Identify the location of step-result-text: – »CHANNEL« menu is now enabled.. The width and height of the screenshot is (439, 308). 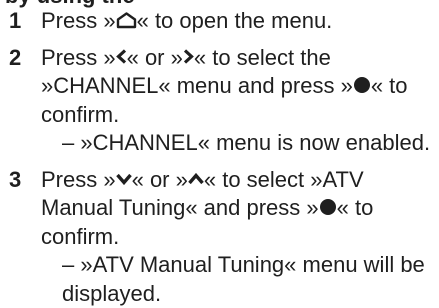
(246, 142).